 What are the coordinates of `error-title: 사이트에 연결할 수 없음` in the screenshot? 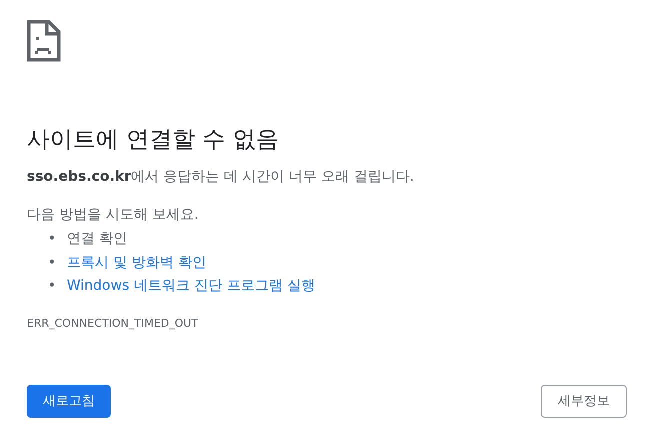 It's located at (153, 140).